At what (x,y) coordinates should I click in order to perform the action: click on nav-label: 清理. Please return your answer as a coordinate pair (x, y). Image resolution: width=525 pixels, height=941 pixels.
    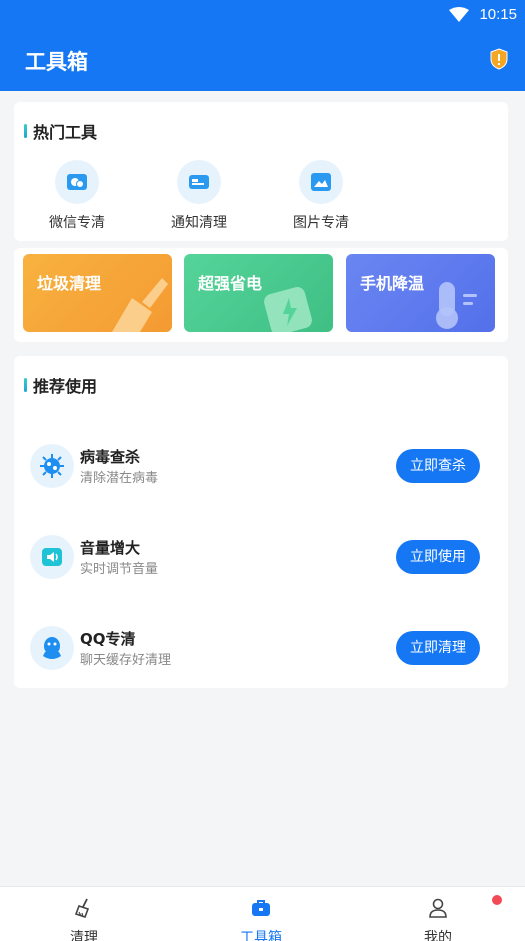
    Looking at the image, I should click on (84, 935).